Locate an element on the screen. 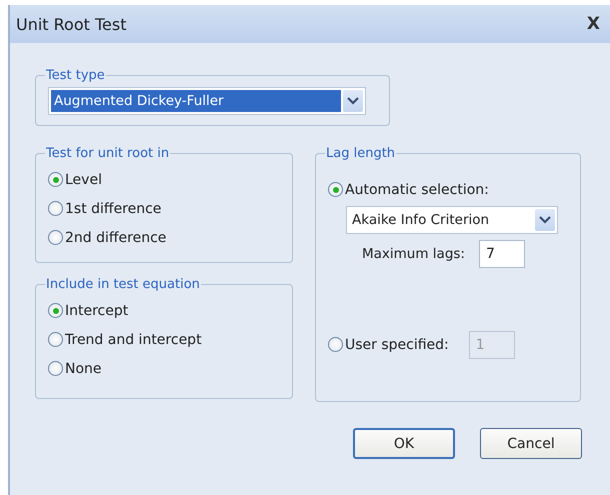 The height and width of the screenshot is (495, 610). radio-option: 1st difference is located at coordinates (105, 208).